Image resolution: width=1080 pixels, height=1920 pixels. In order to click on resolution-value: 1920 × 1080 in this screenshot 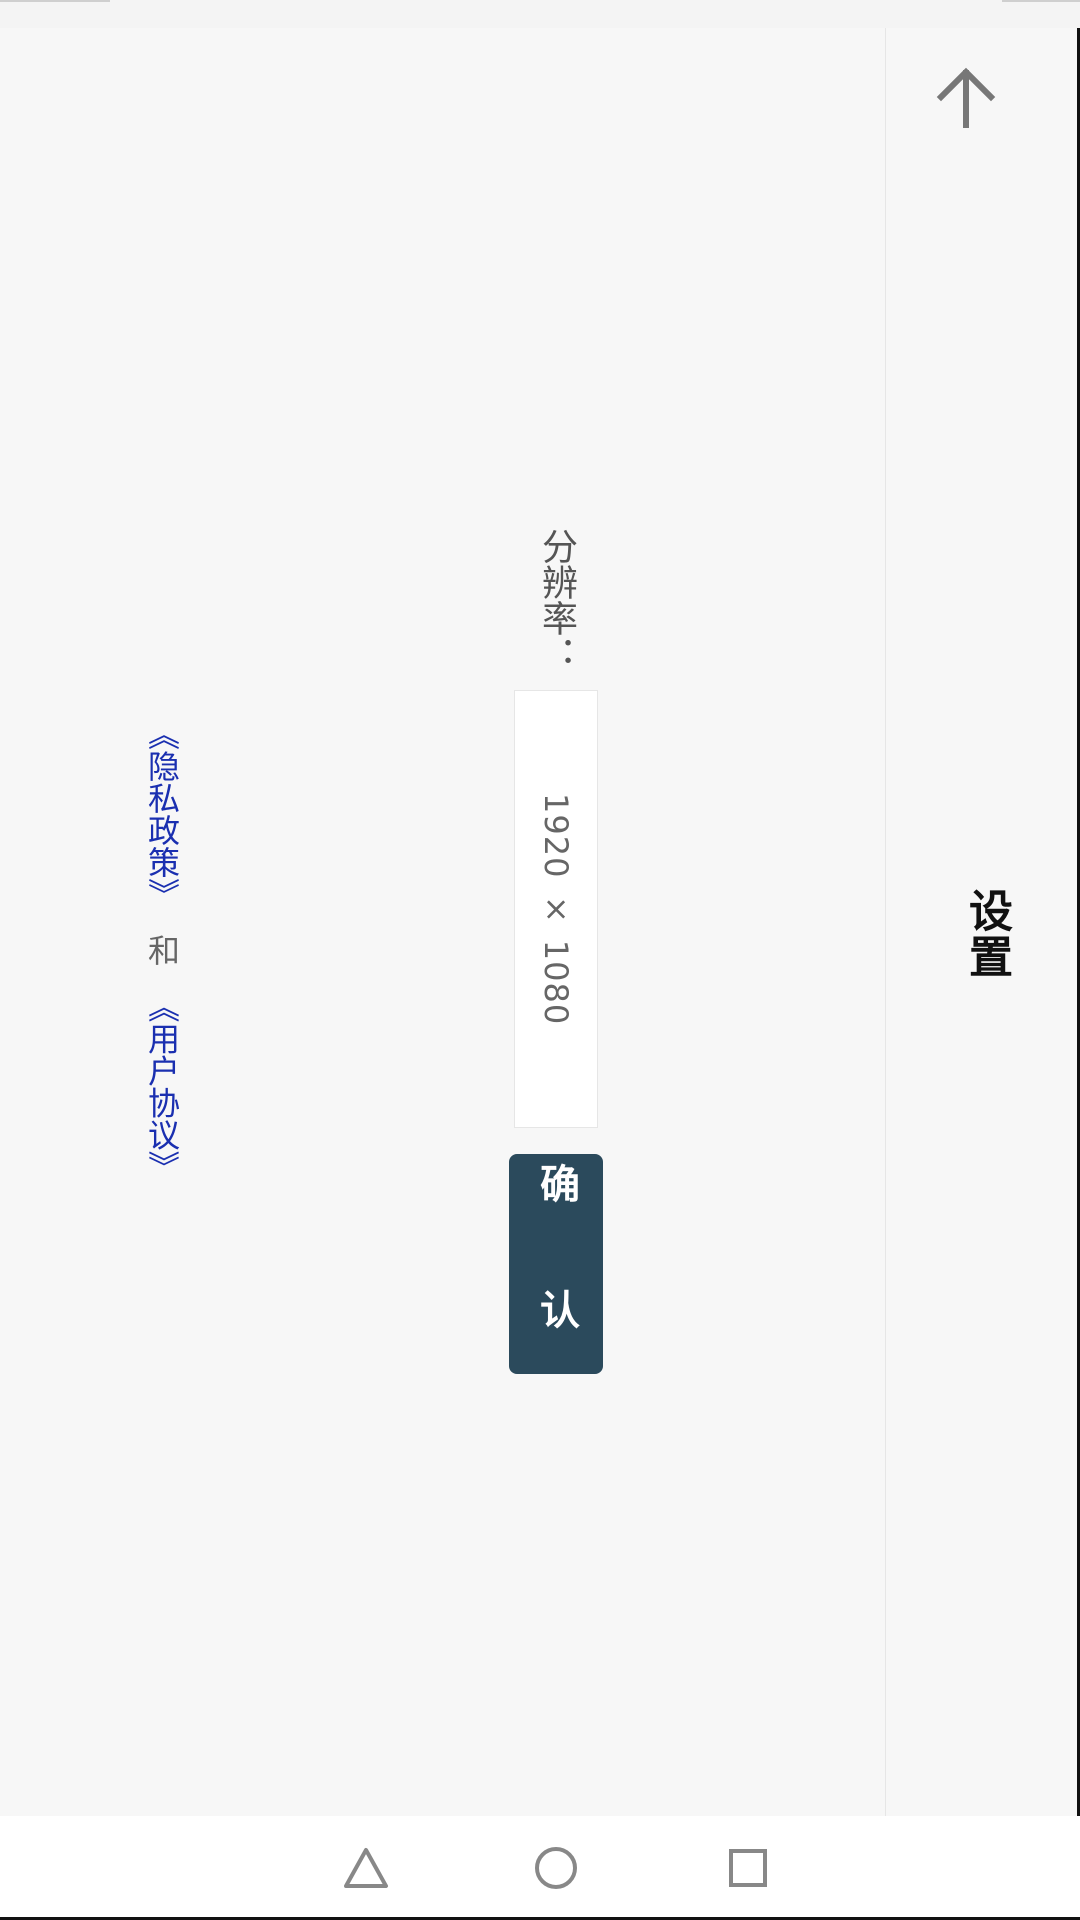, I will do `click(556, 909)`.